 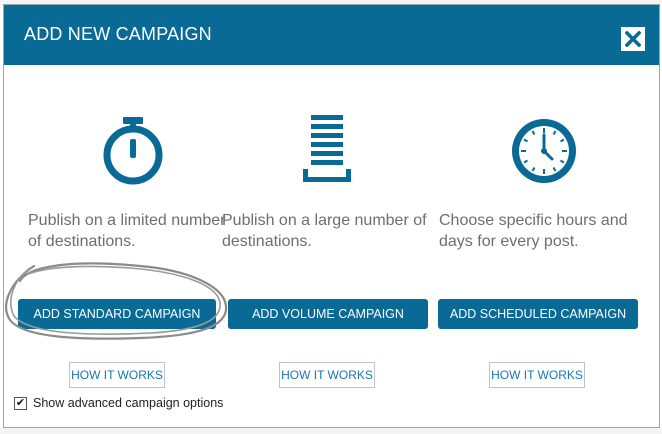 What do you see at coordinates (331, 431) in the screenshot?
I see `background-page-bottom` at bounding box center [331, 431].